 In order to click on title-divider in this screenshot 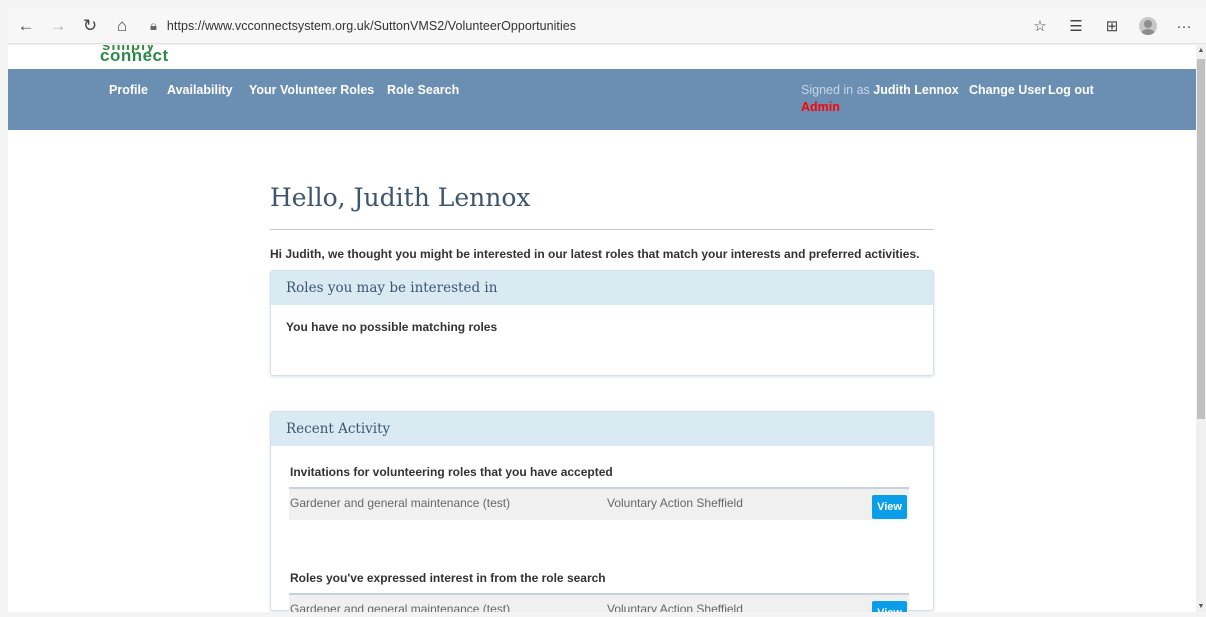, I will do `click(602, 229)`.